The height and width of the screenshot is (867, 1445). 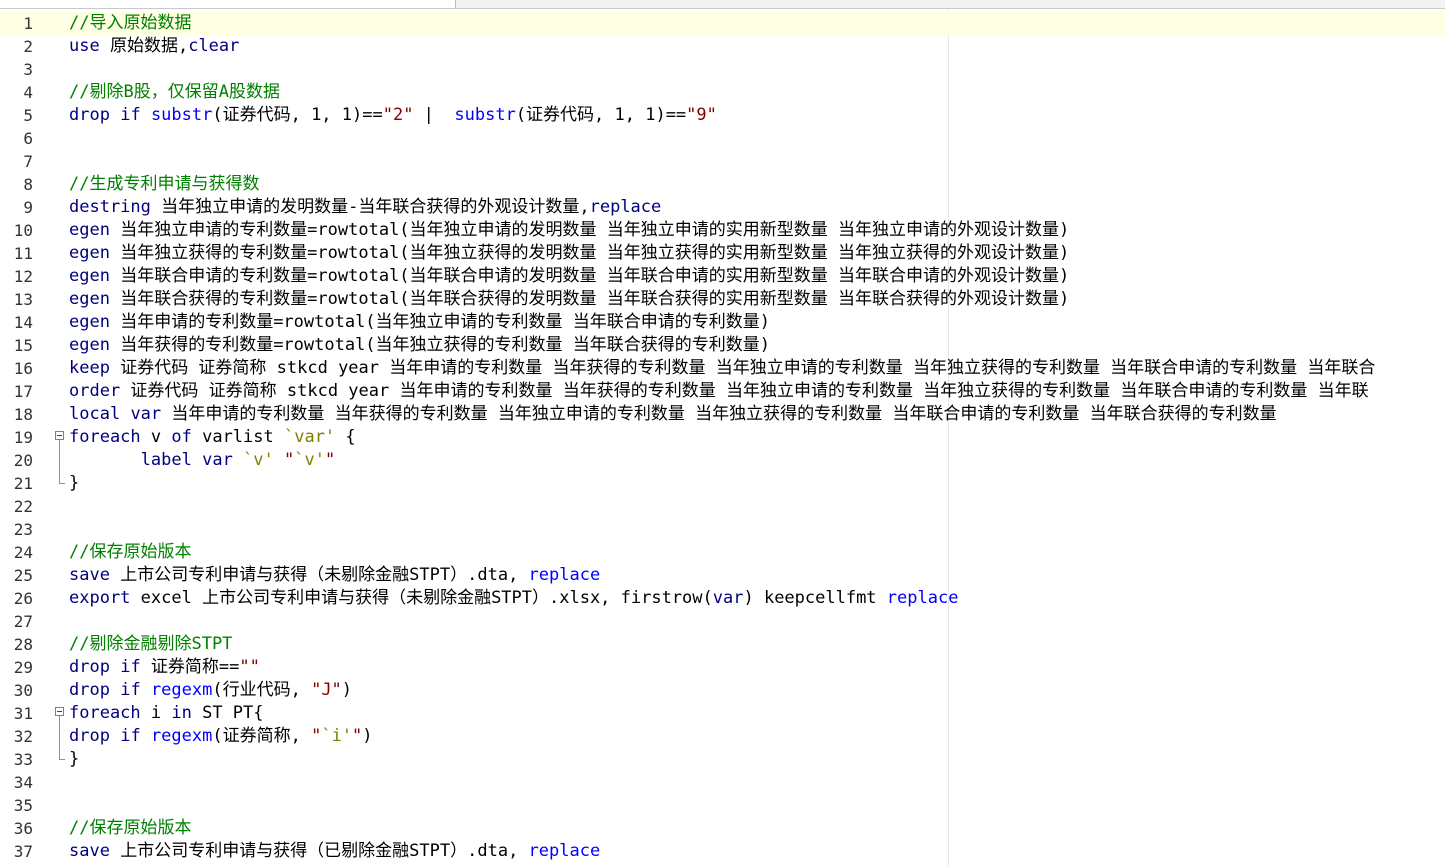 I want to click on code-text: label var `v' "`v'", so click(x=202, y=460).